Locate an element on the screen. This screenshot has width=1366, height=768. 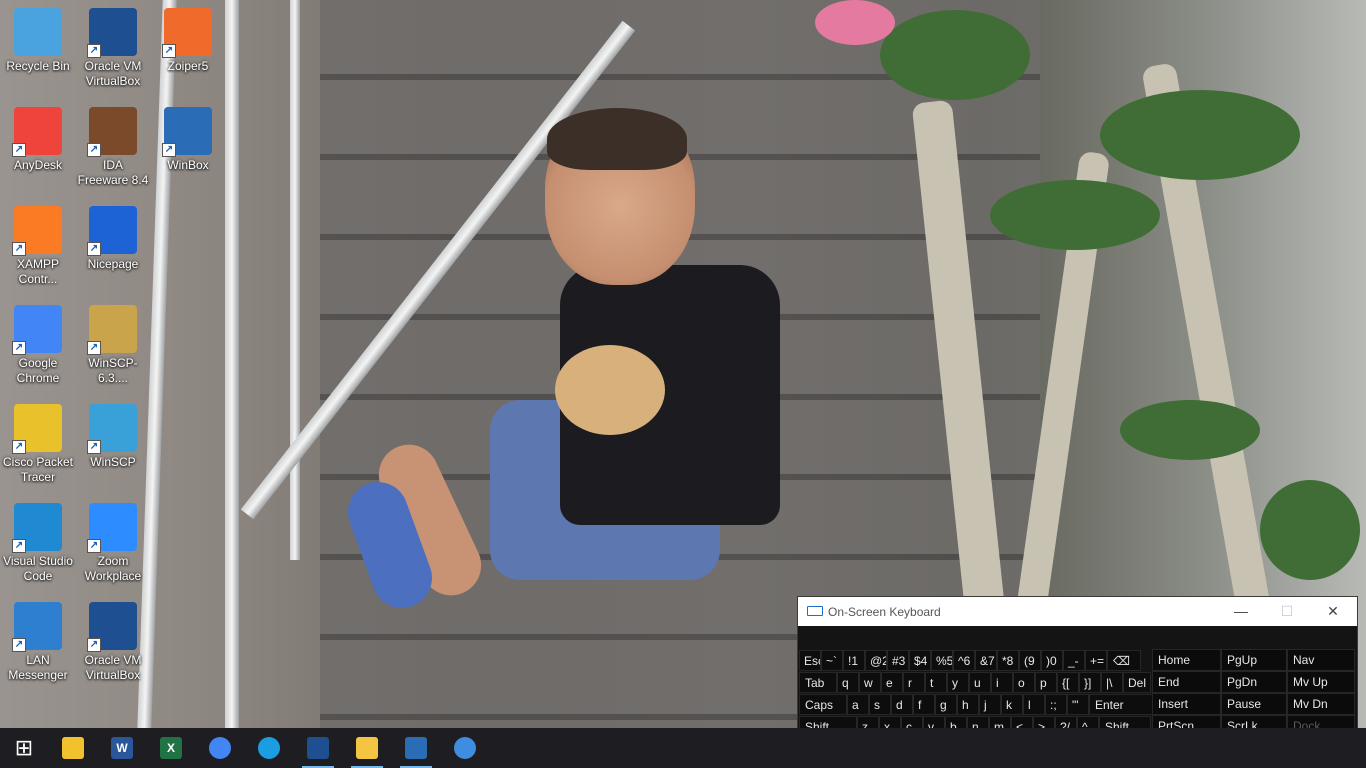
key-d: d is located at coordinates (902, 704).